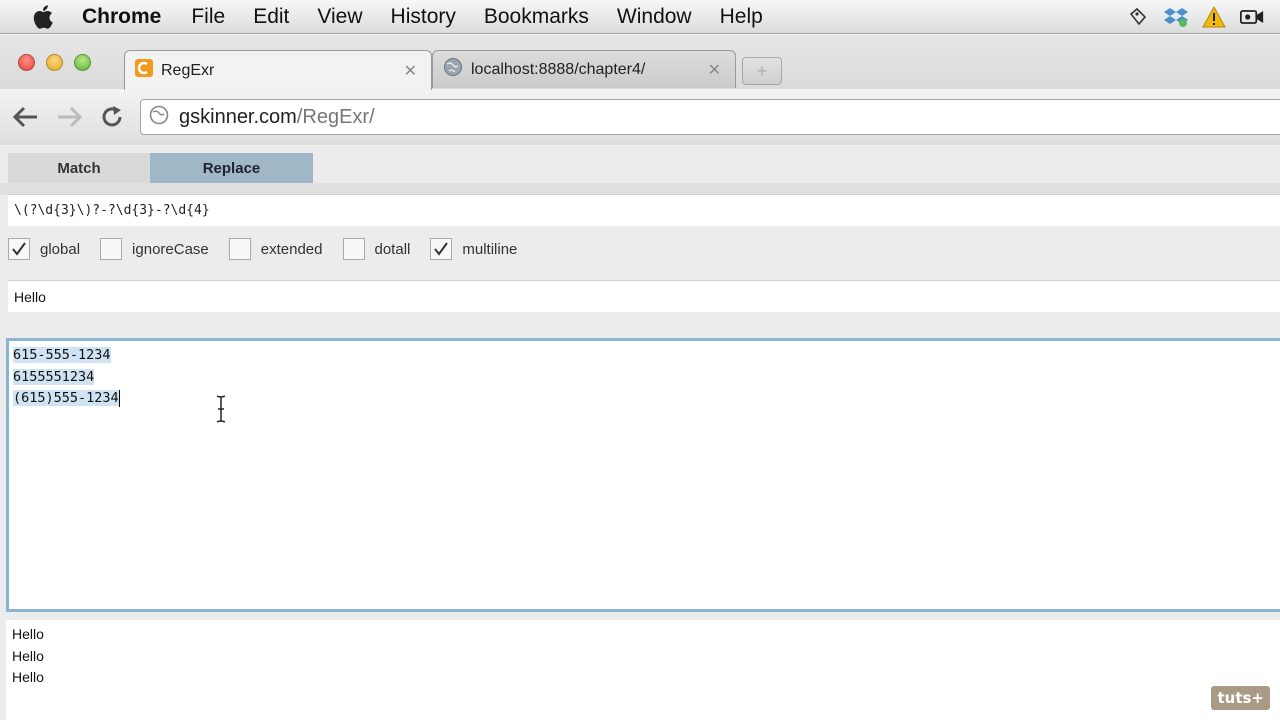  I want to click on window-controls, so click(54, 62).